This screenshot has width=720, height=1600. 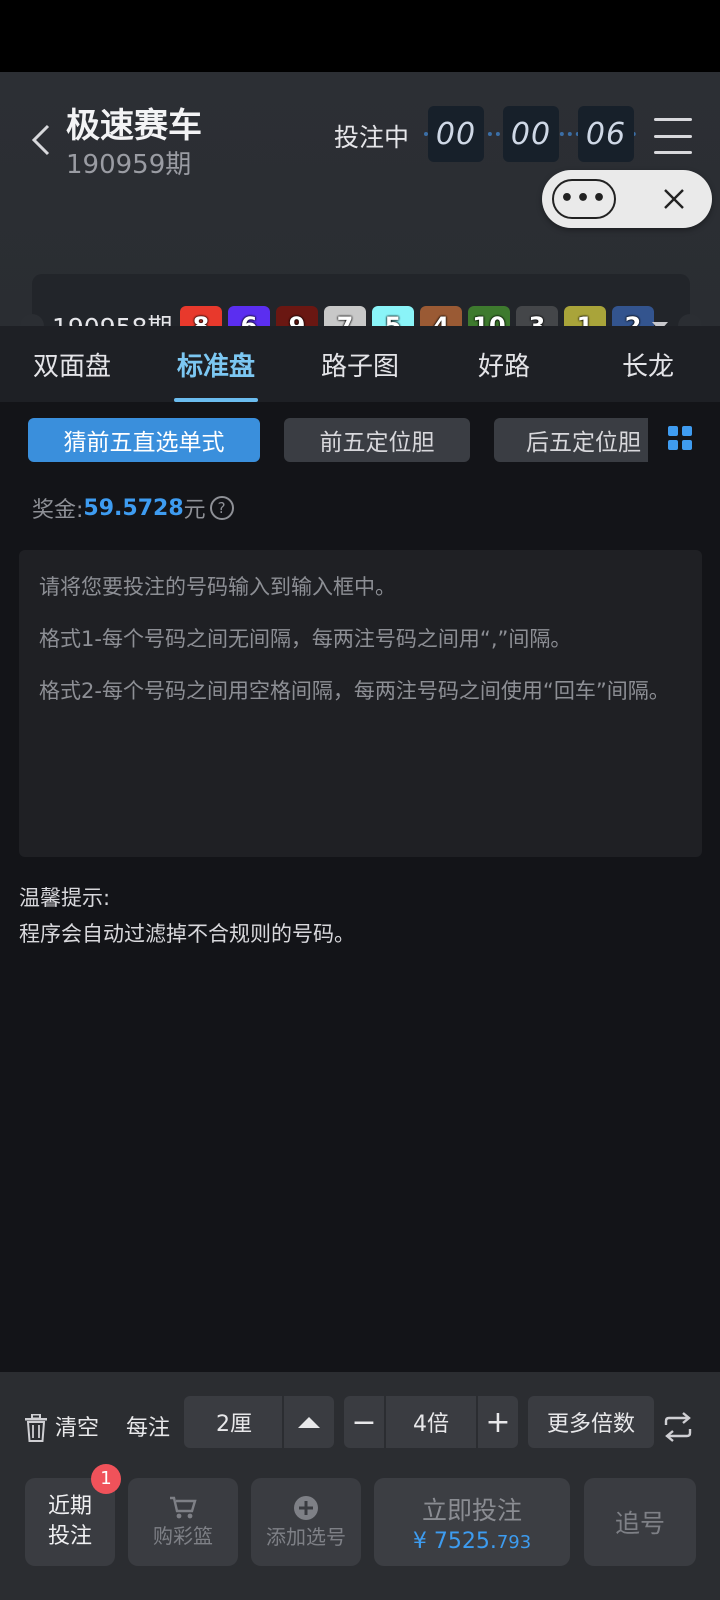 I want to click on prize-unit: 元, so click(x=194, y=510).